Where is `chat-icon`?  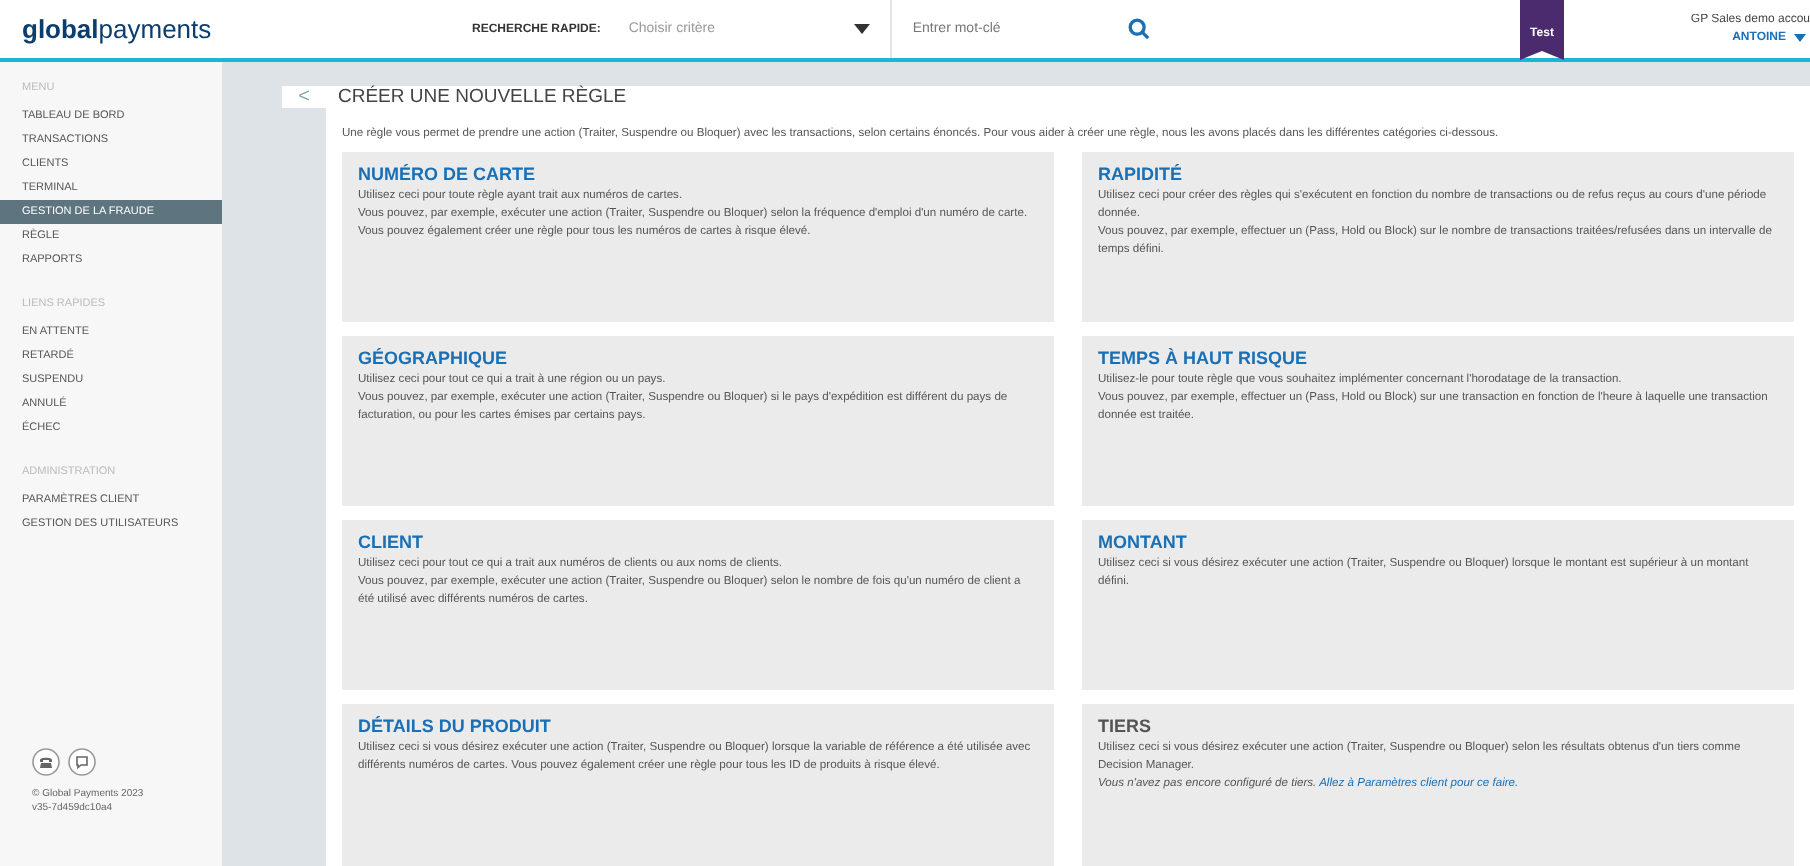 chat-icon is located at coordinates (82, 762).